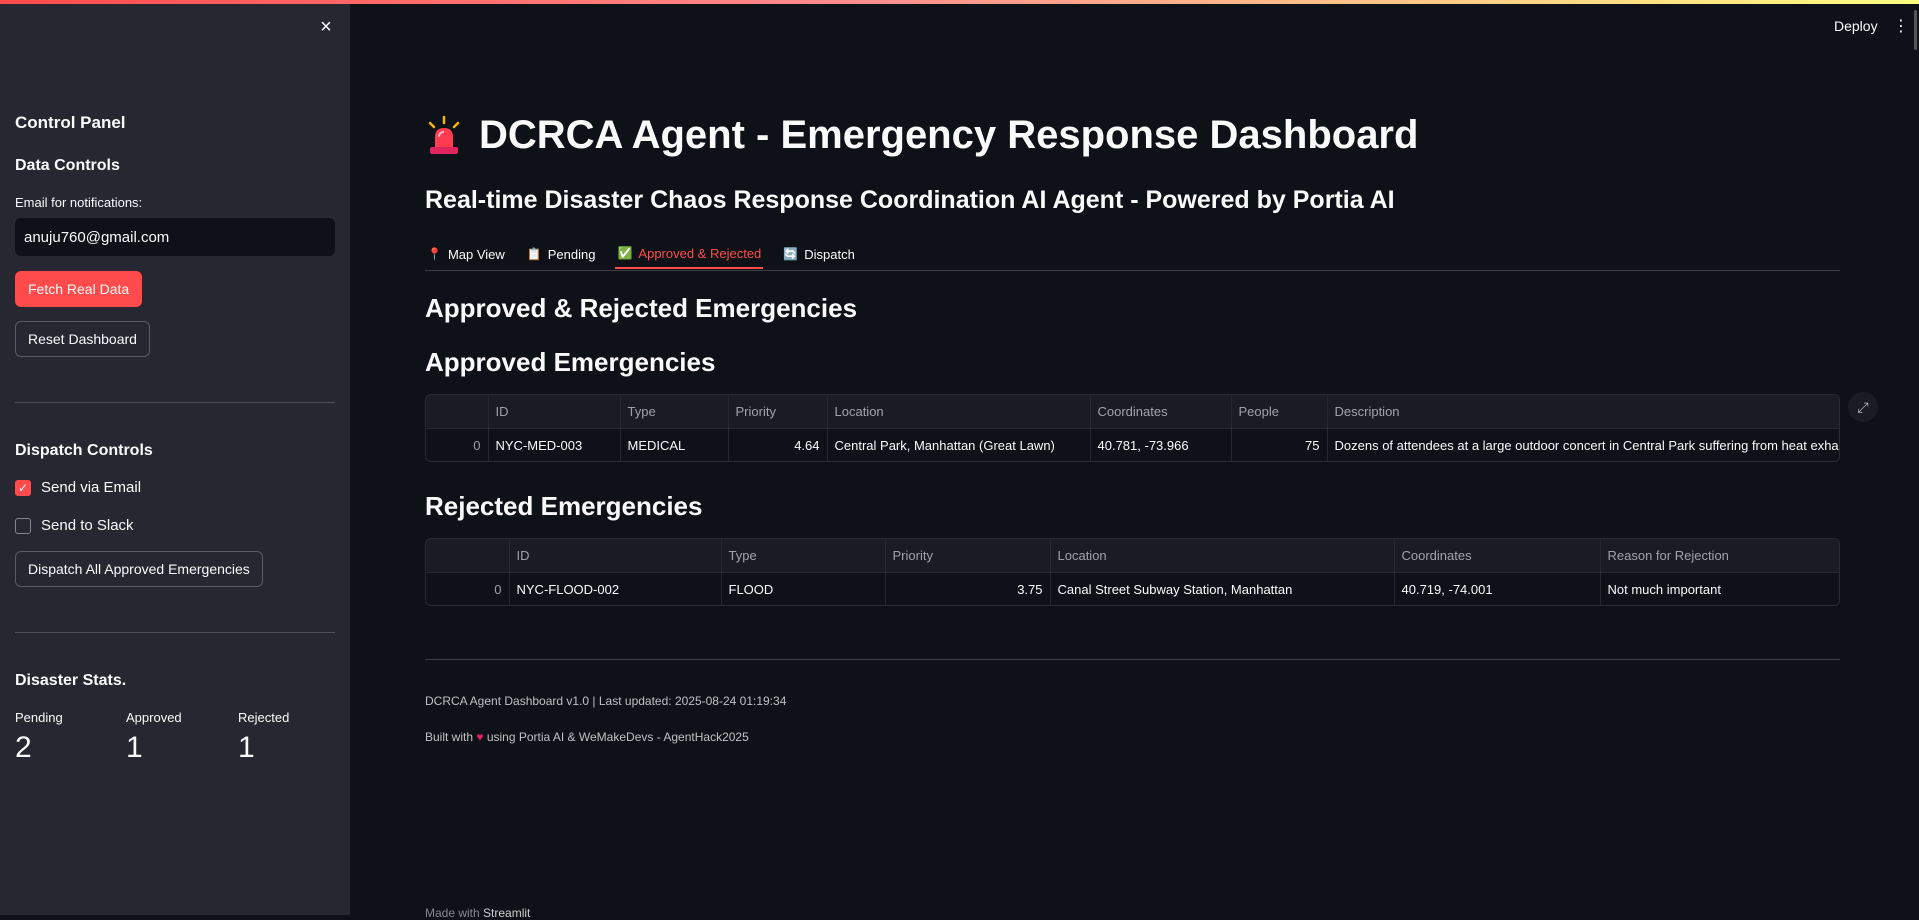  I want to click on stat-rejected: Rejected 1, so click(263, 737).